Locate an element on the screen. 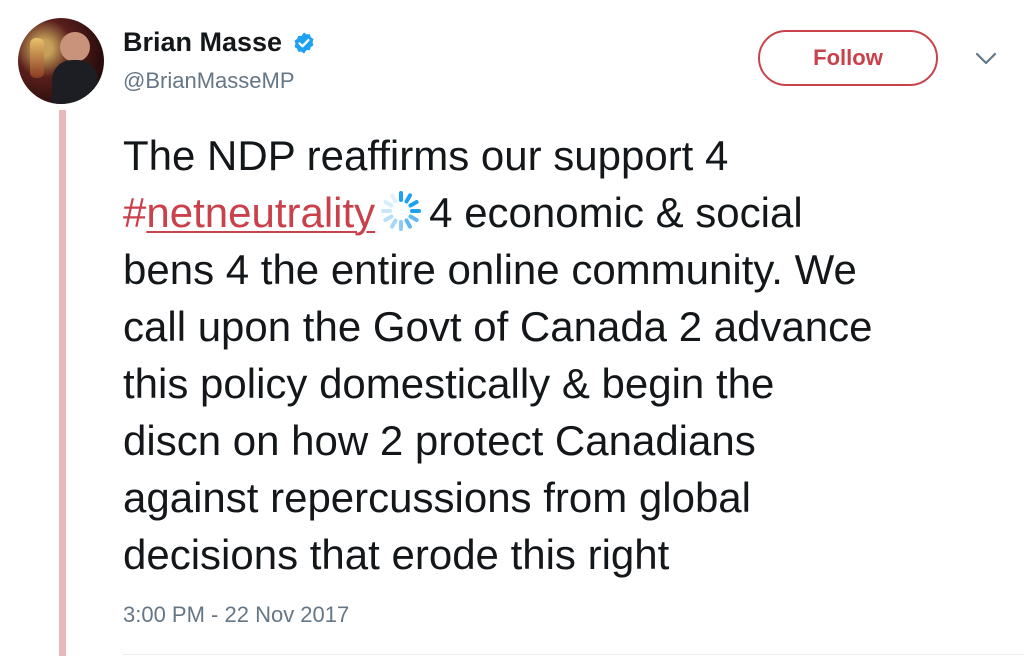  user-handle: @BrianMasseMP is located at coordinates (209, 81).